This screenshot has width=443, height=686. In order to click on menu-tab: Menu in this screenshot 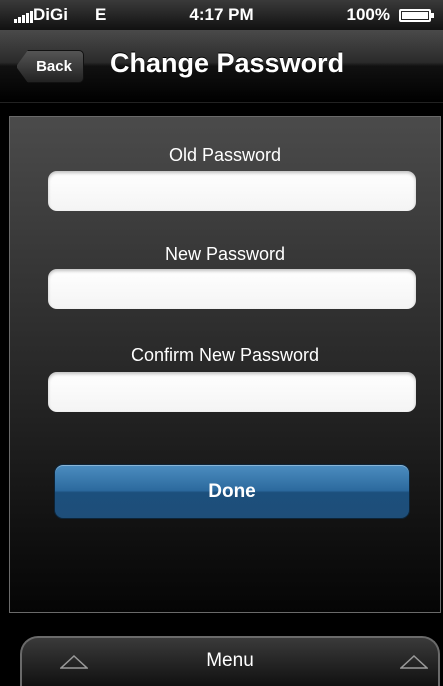, I will do `click(230, 661)`.